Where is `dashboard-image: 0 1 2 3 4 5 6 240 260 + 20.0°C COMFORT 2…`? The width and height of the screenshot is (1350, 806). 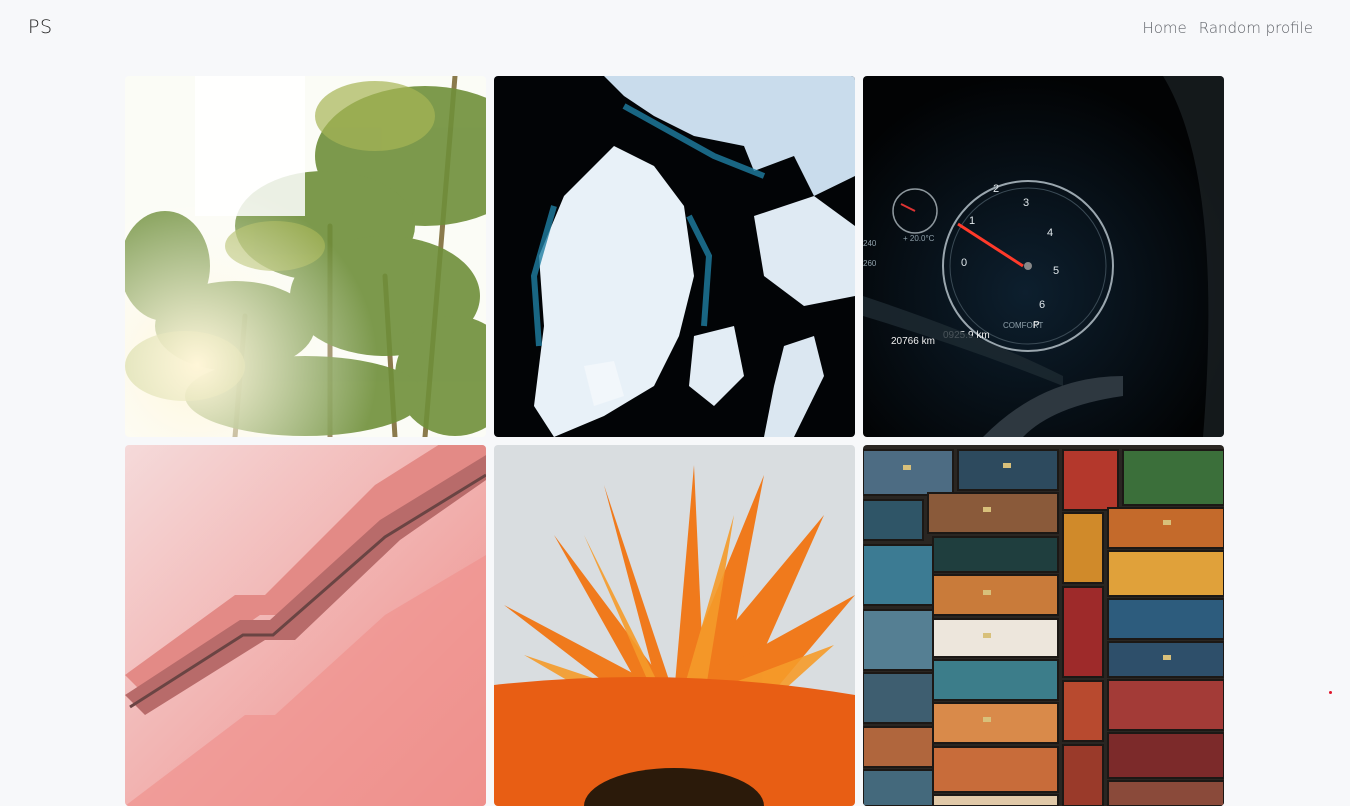 dashboard-image: 0 1 2 3 4 5 6 240 260 + 20.0°C COMFORT 2… is located at coordinates (1043, 256).